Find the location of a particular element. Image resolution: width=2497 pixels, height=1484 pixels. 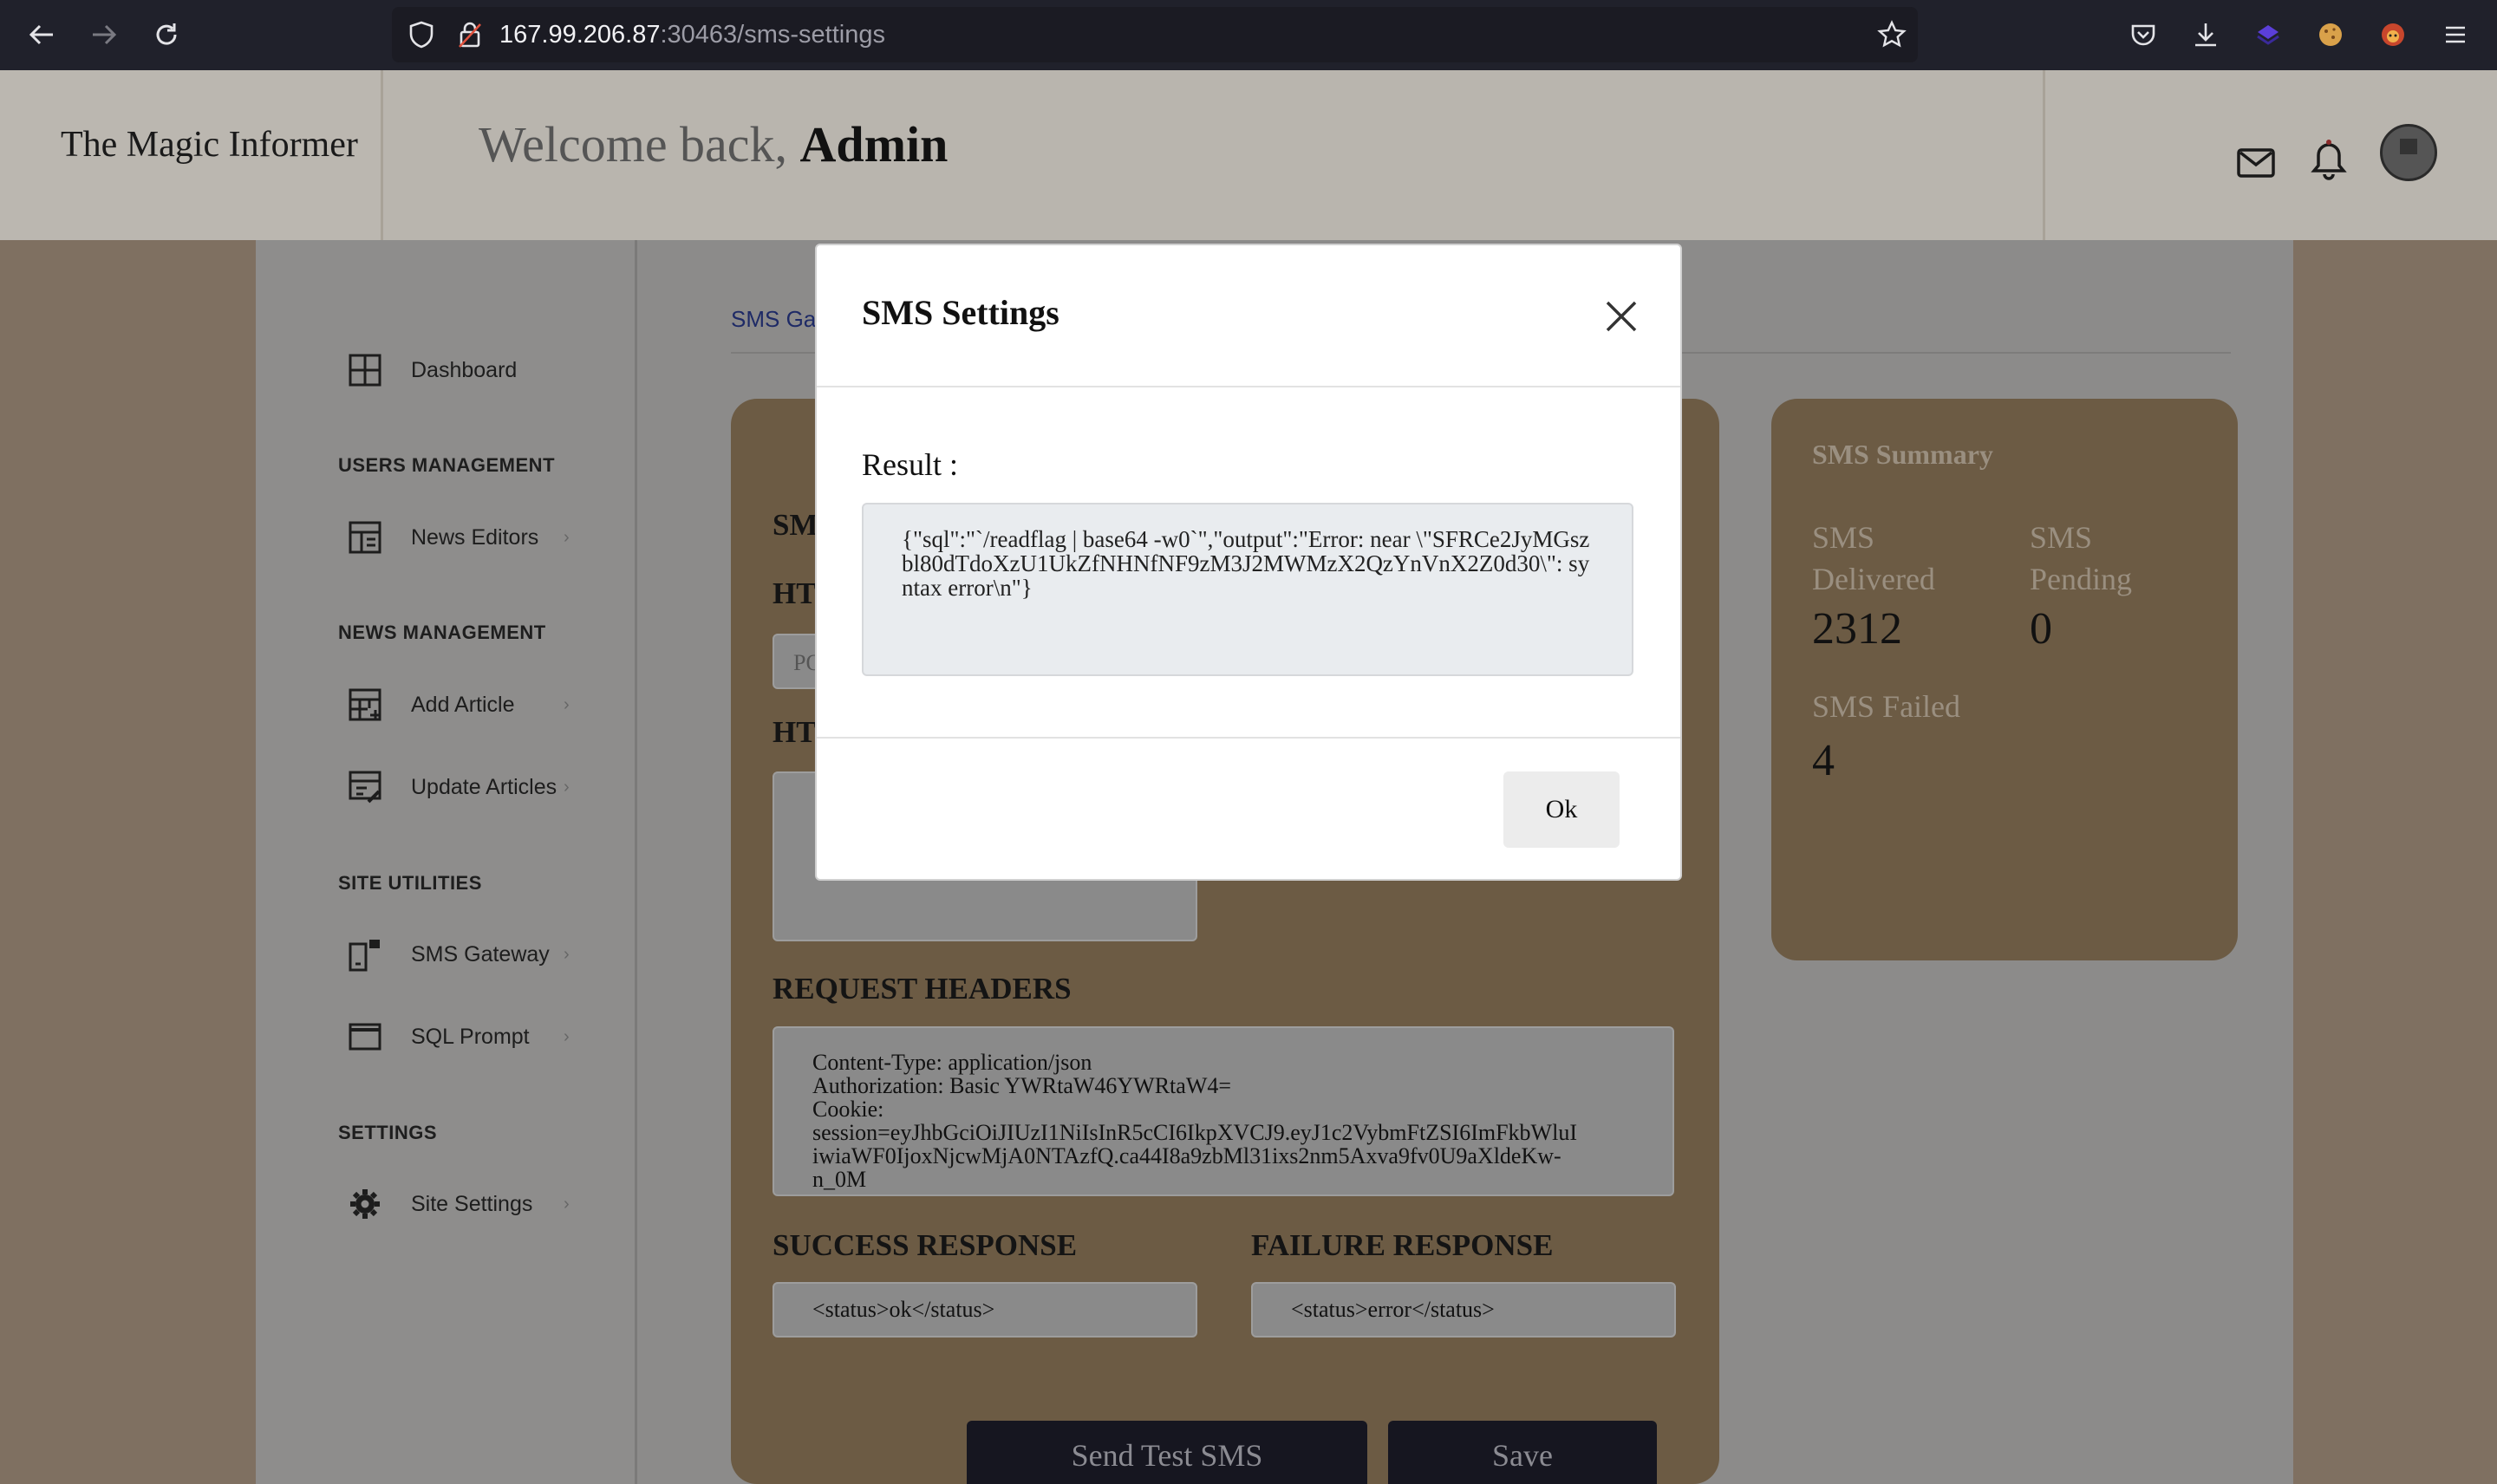

brand-panel: The Magic Informer is located at coordinates (191, 155).